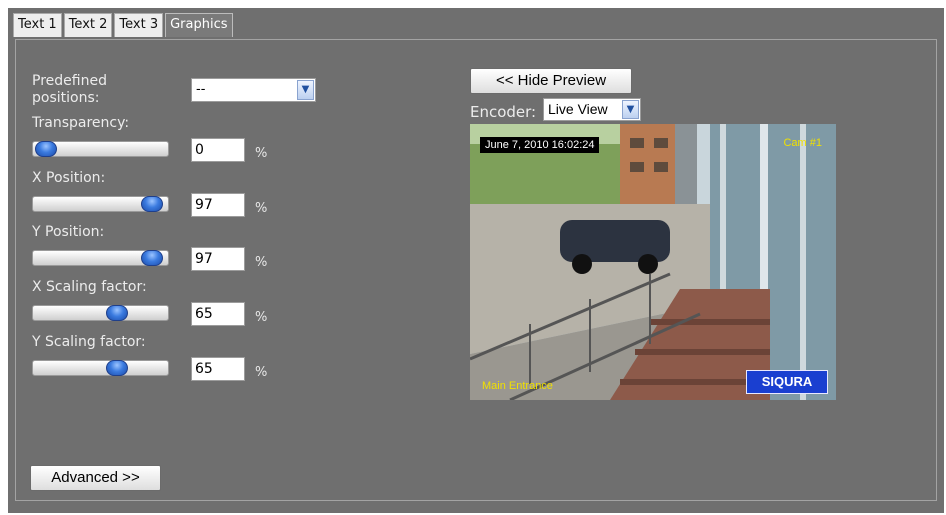  Describe the element at coordinates (261, 262) in the screenshot. I see `y-position-unit: %` at that location.